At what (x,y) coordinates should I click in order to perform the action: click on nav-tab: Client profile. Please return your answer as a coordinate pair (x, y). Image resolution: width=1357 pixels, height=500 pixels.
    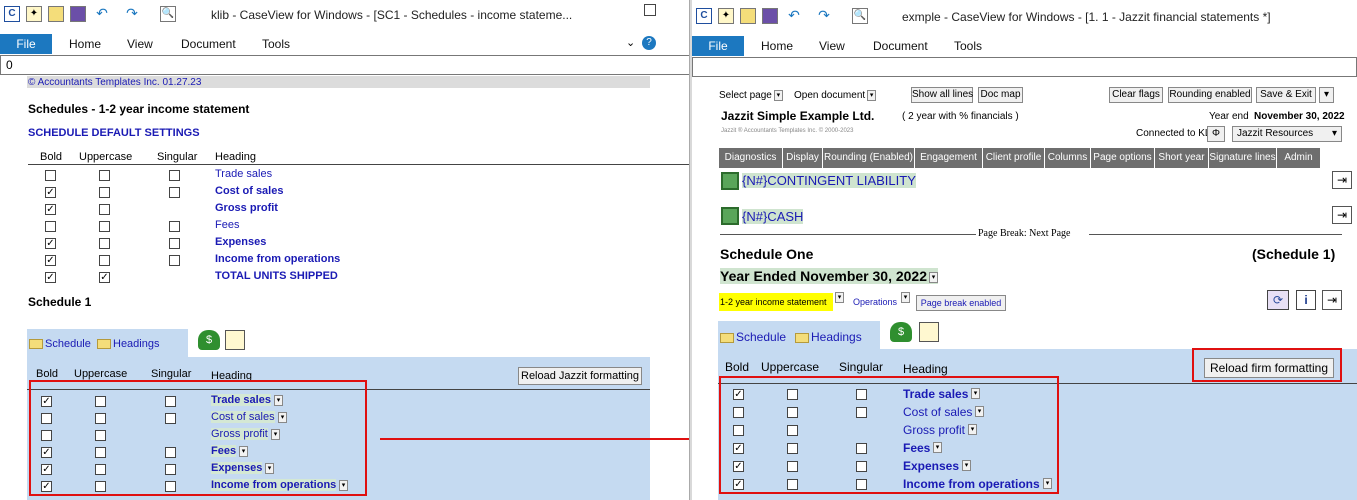
    Looking at the image, I should click on (1014, 158).